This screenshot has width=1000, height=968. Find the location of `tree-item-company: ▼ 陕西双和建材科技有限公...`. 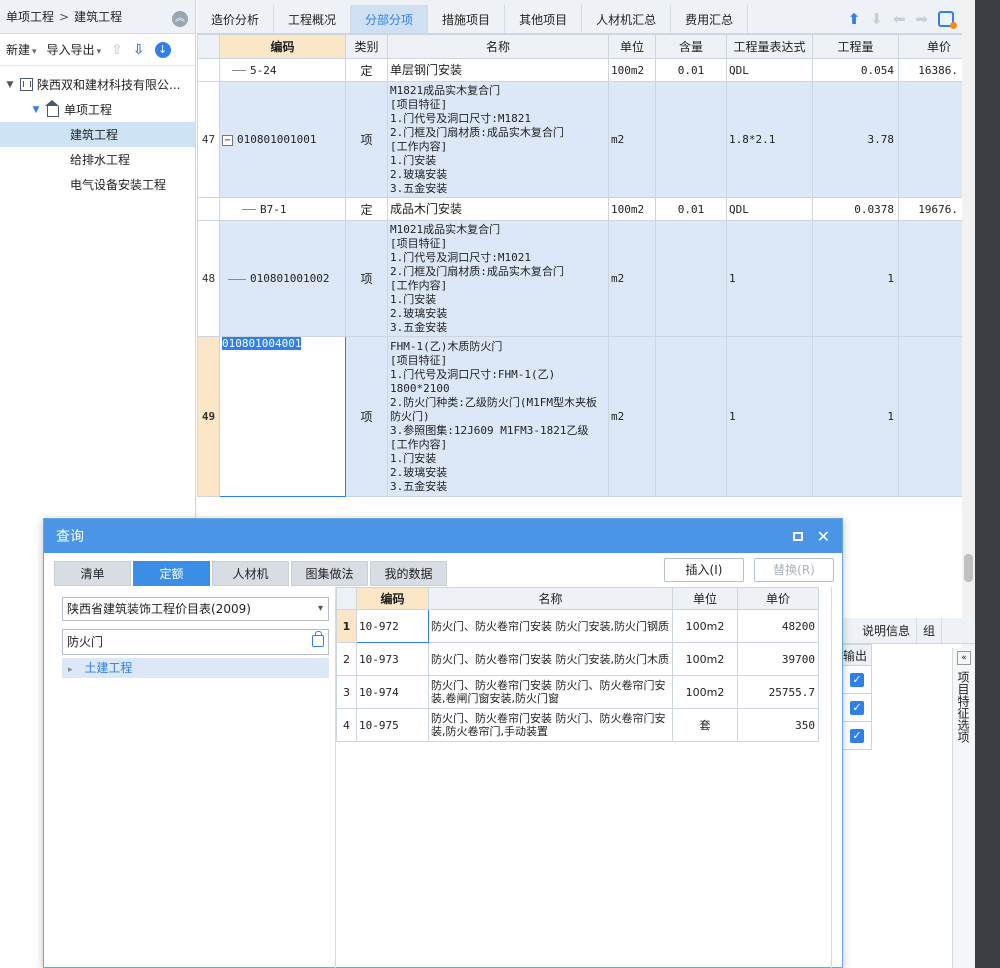

tree-item-company: ▼ 陕西双和建材科技有限公... is located at coordinates (97, 84).